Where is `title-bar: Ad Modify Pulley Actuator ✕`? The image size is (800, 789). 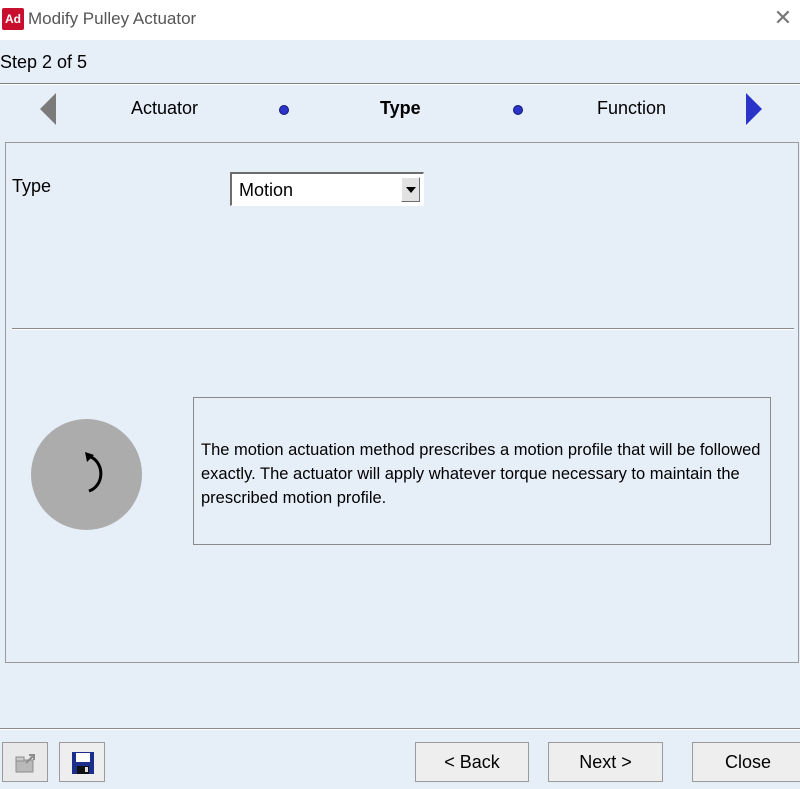
title-bar: Ad Modify Pulley Actuator ✕ is located at coordinates (400, 20).